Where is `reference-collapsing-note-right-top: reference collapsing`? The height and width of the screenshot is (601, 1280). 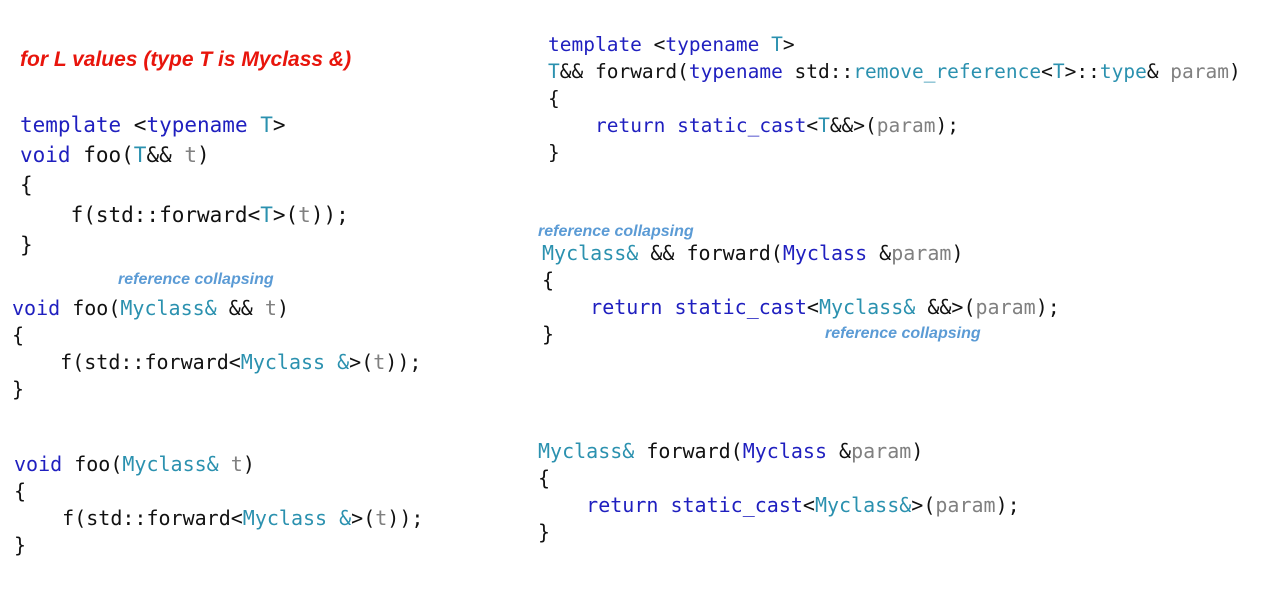 reference-collapsing-note-right-top: reference collapsing is located at coordinates (616, 231).